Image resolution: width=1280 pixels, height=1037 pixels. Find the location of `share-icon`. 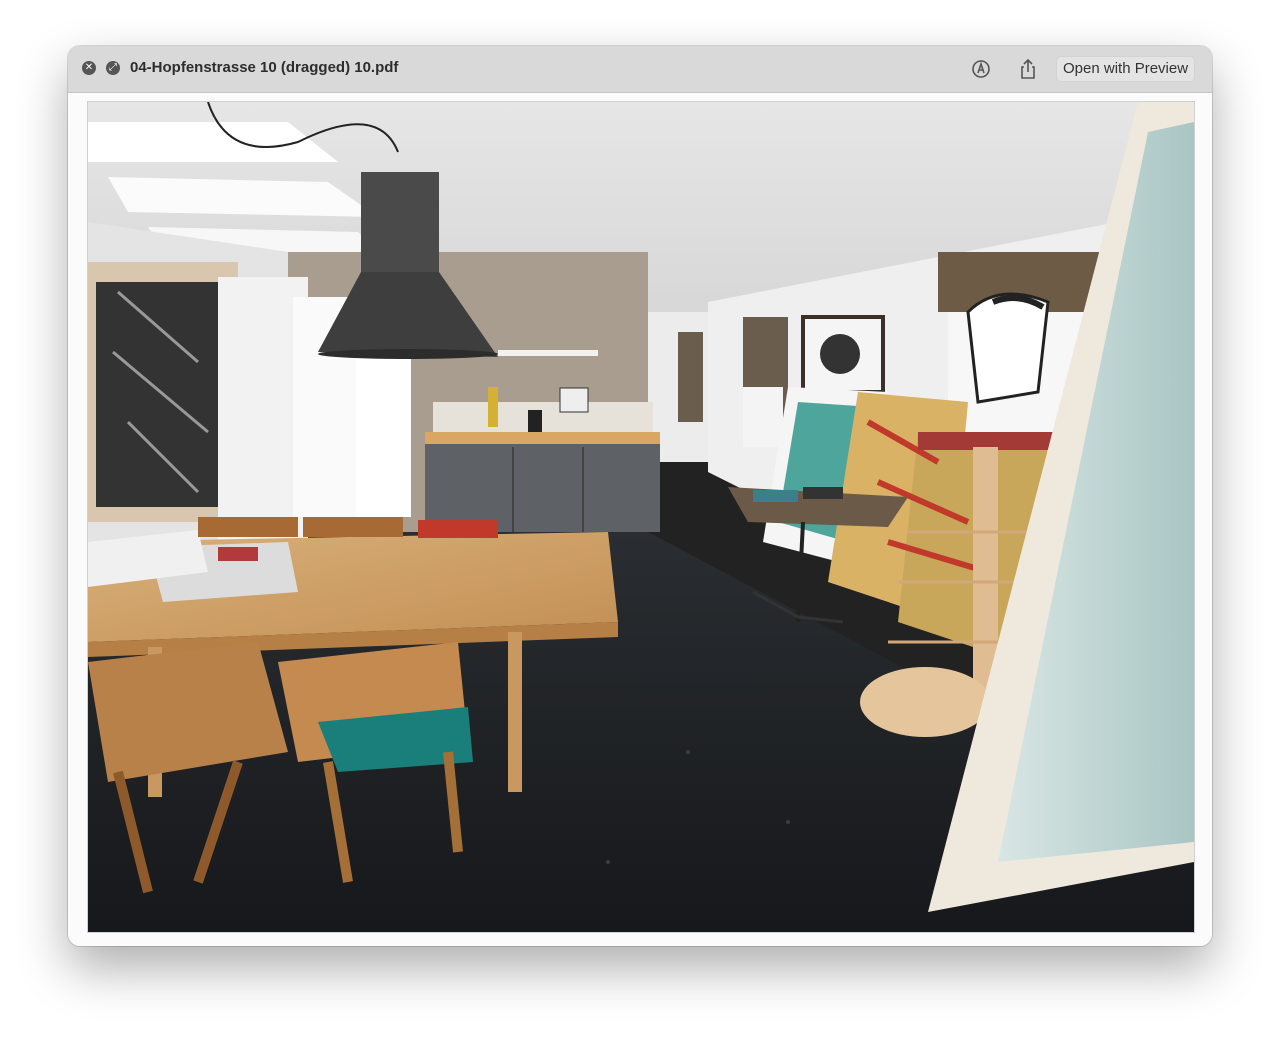

share-icon is located at coordinates (1028, 69).